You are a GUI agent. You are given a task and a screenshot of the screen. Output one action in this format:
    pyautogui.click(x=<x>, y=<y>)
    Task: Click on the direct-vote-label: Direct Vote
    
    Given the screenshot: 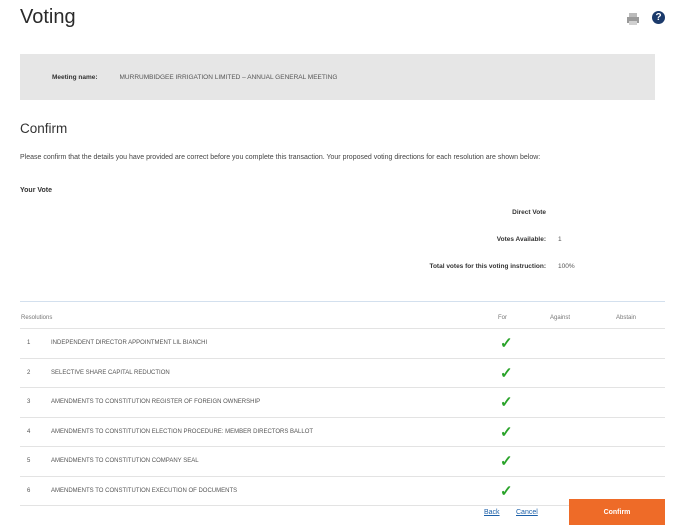 What is the action you would take?
    pyautogui.click(x=529, y=212)
    